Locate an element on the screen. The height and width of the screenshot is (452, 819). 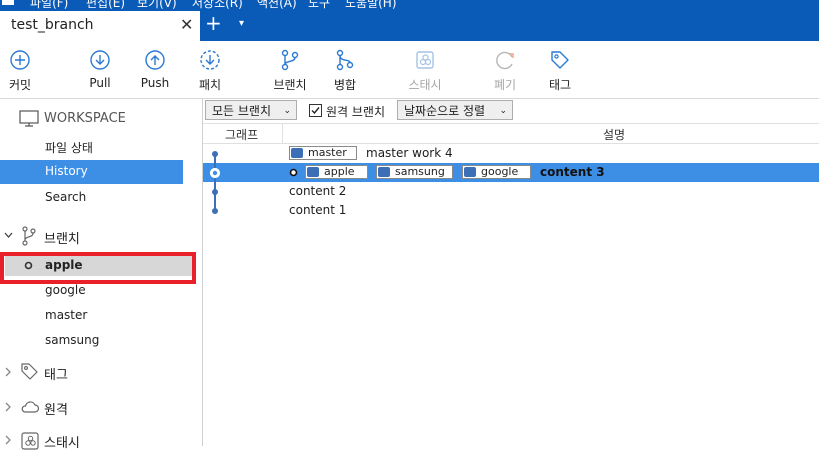
sidebar-branches-header: 브랜치 is located at coordinates (91, 236).